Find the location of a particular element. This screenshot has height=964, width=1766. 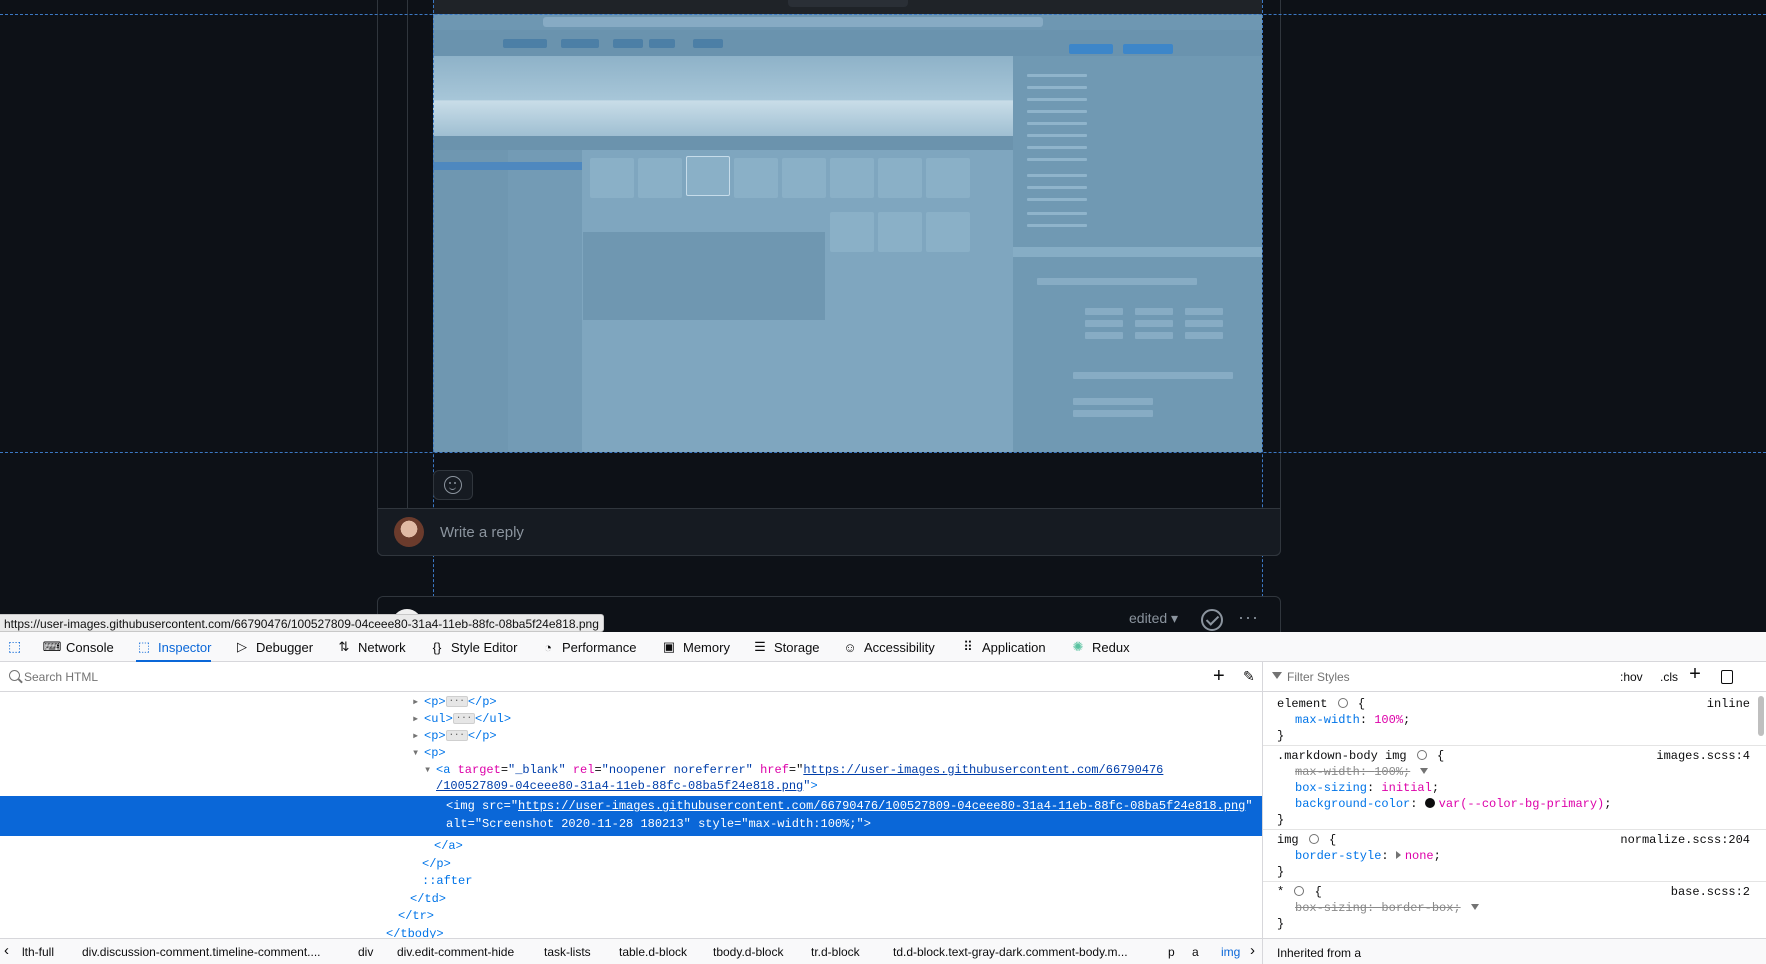

rule-selector: .markdown-body img { is located at coordinates (1360, 756).